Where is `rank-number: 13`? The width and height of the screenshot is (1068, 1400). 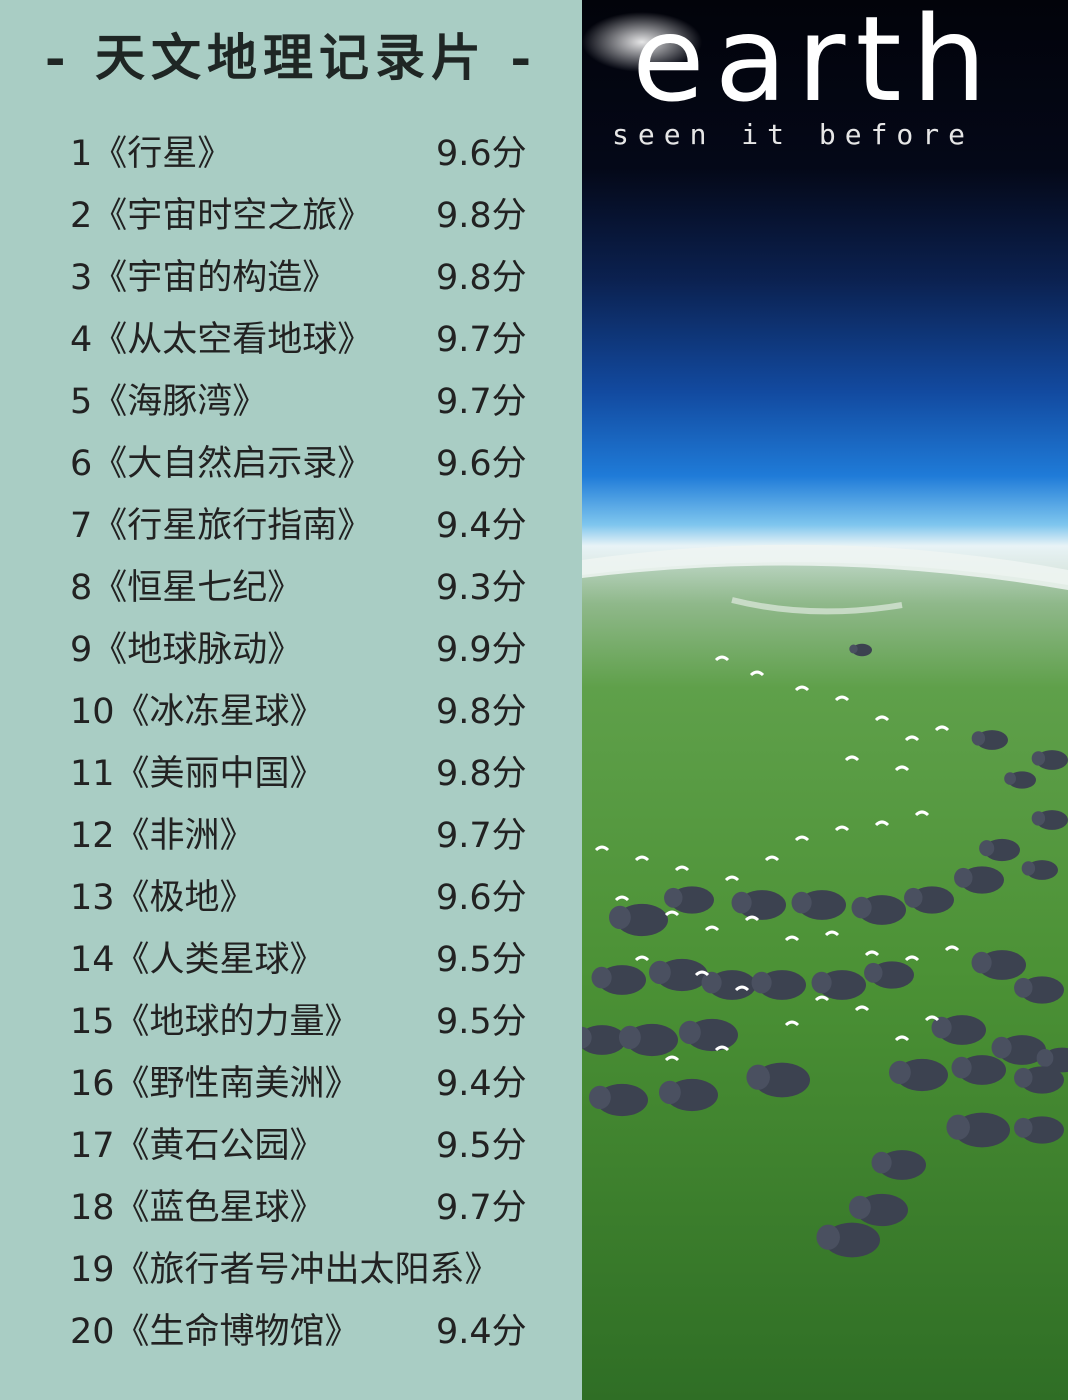
rank-number: 13 is located at coordinates (92, 898).